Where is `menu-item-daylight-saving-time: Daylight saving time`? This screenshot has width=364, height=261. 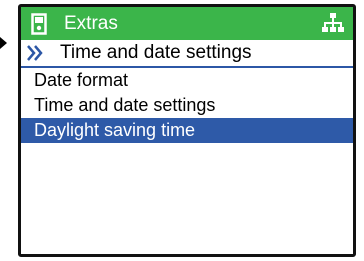 menu-item-daylight-saving-time: Daylight saving time is located at coordinates (187, 130).